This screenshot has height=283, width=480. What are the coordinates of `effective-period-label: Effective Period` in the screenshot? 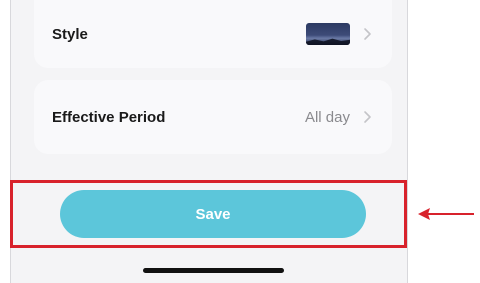 It's located at (109, 117).